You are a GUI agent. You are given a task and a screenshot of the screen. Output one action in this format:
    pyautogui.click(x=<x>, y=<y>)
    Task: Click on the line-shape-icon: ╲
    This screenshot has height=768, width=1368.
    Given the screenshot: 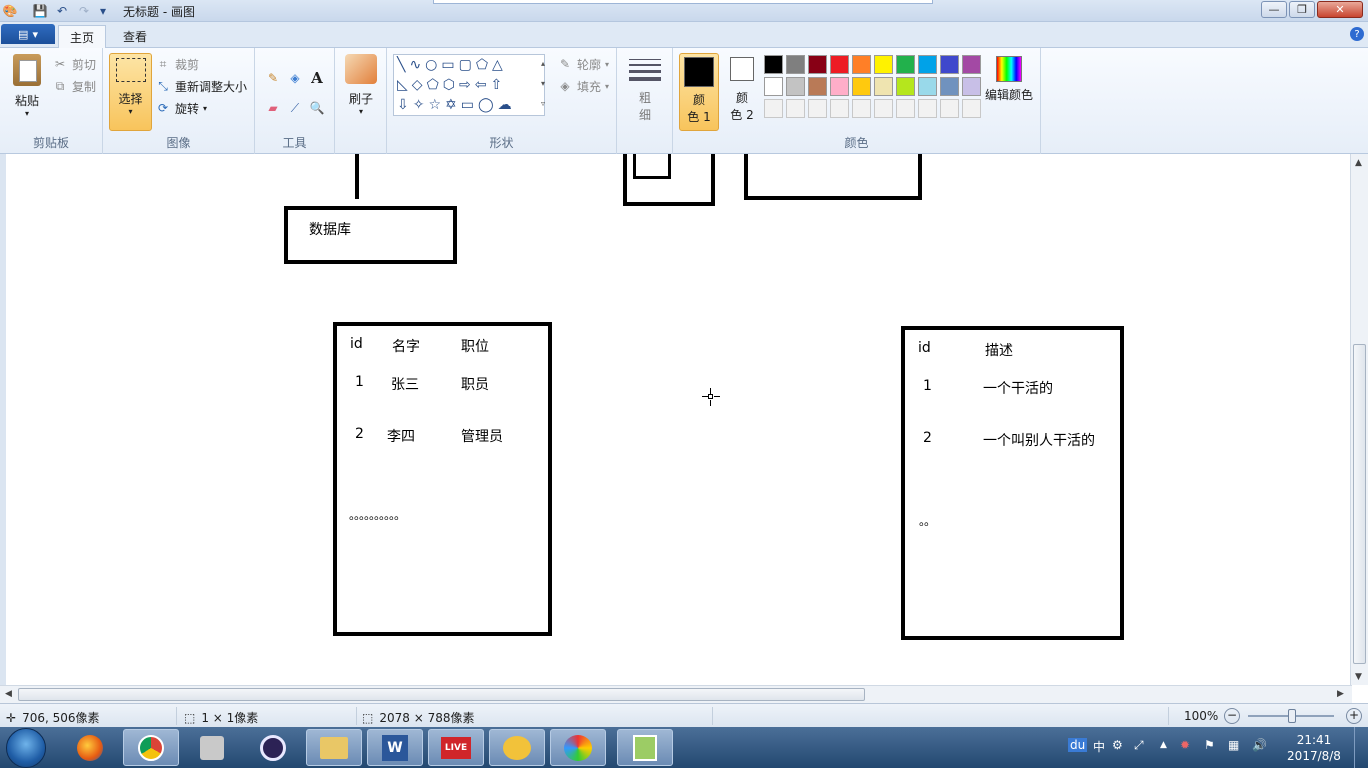 What is the action you would take?
    pyautogui.click(x=403, y=65)
    